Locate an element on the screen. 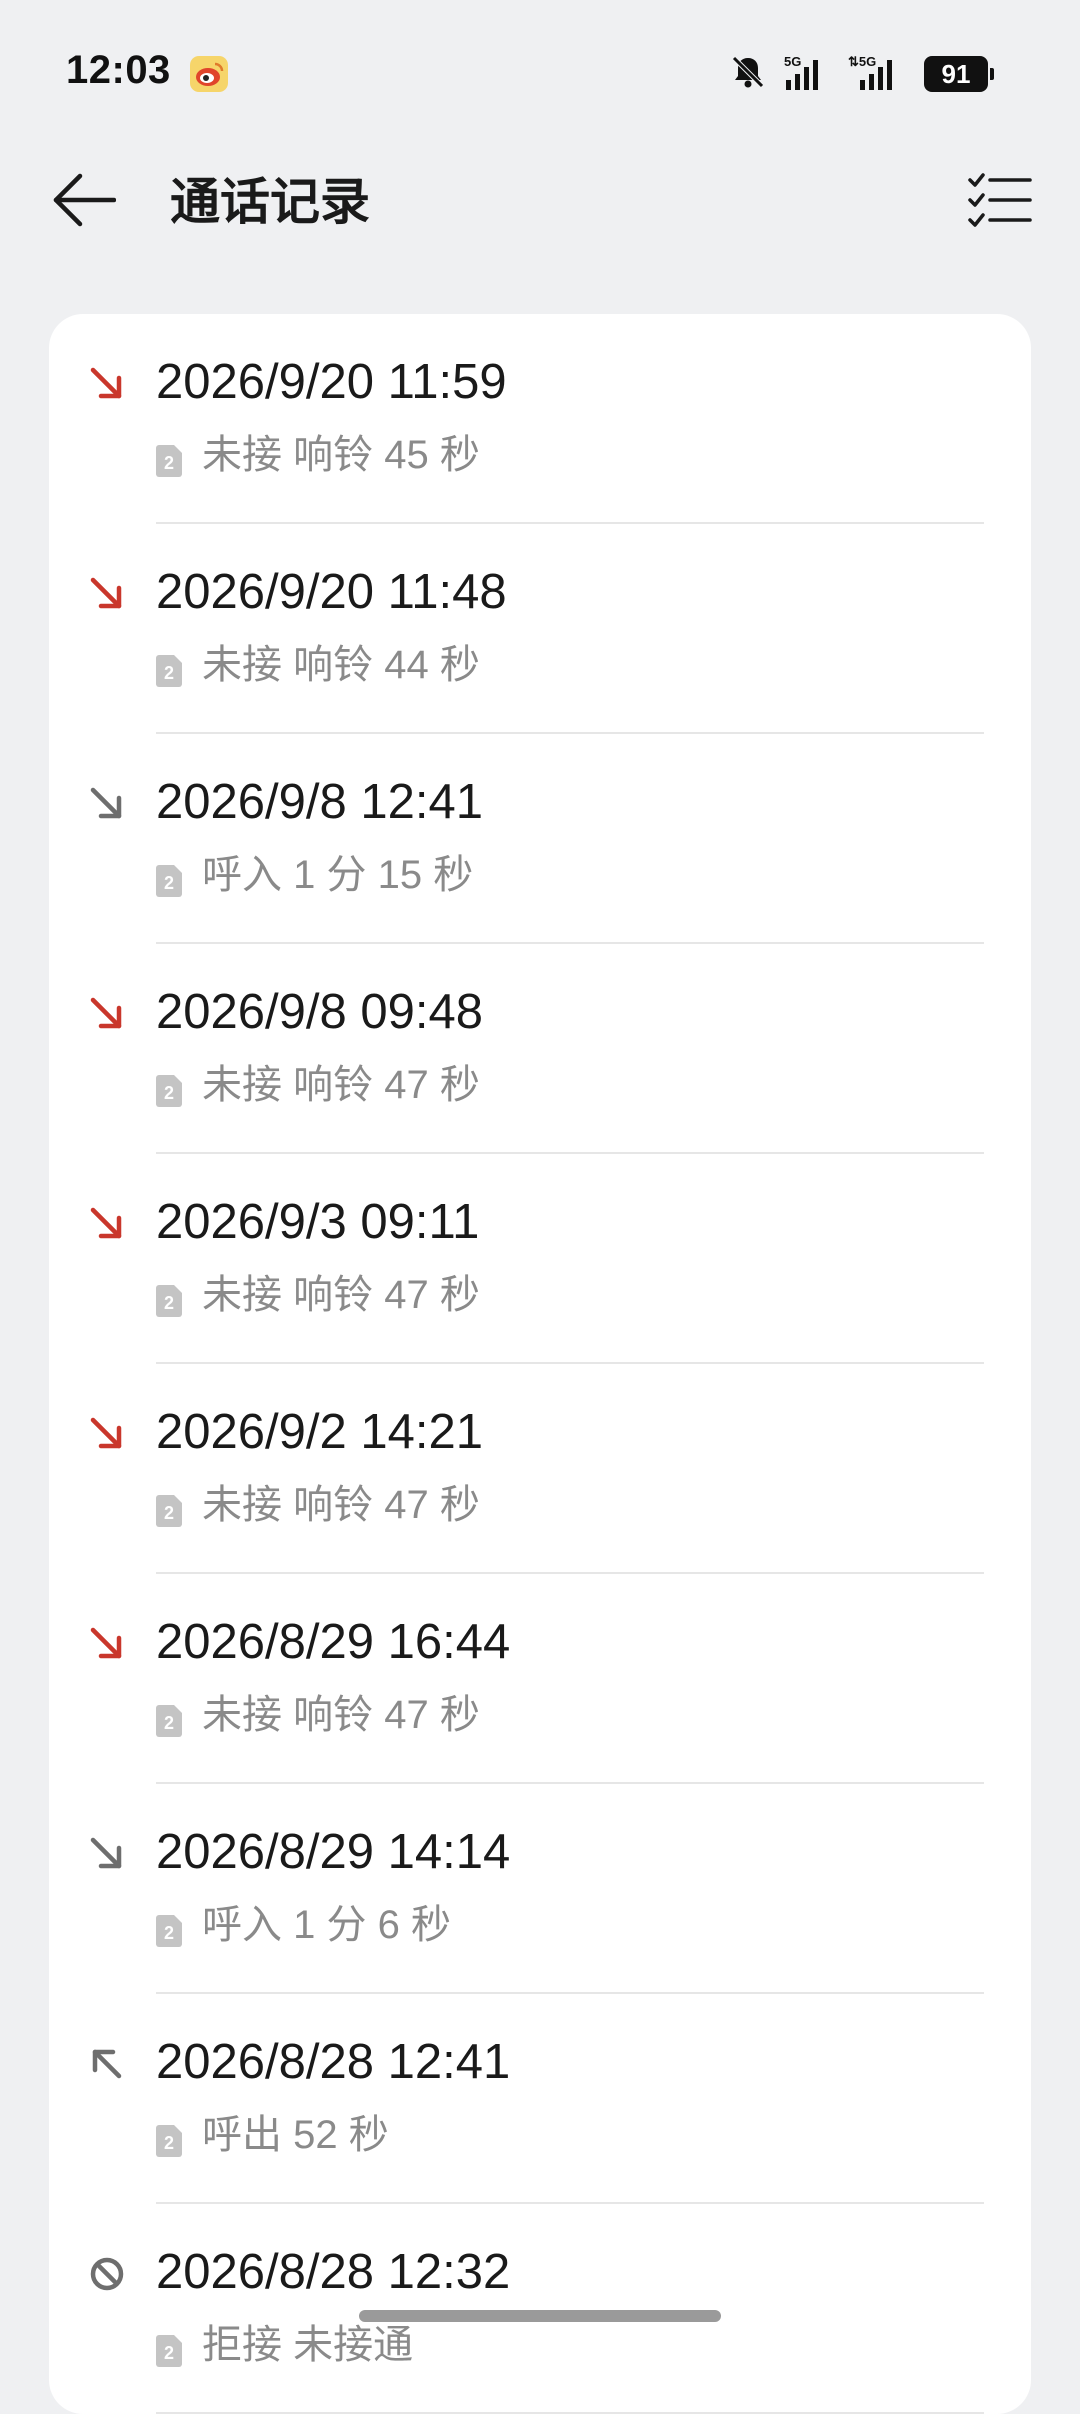  call-detail-line: 2 呼入 1 分 15 秒 is located at coordinates (314, 875).